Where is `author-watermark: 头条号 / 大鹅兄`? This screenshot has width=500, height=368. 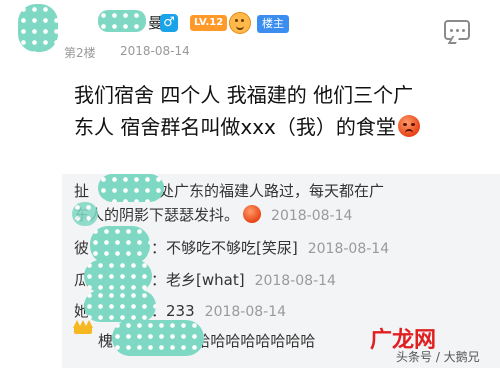 author-watermark: 头条号 / 大鹅兄 is located at coordinates (438, 357).